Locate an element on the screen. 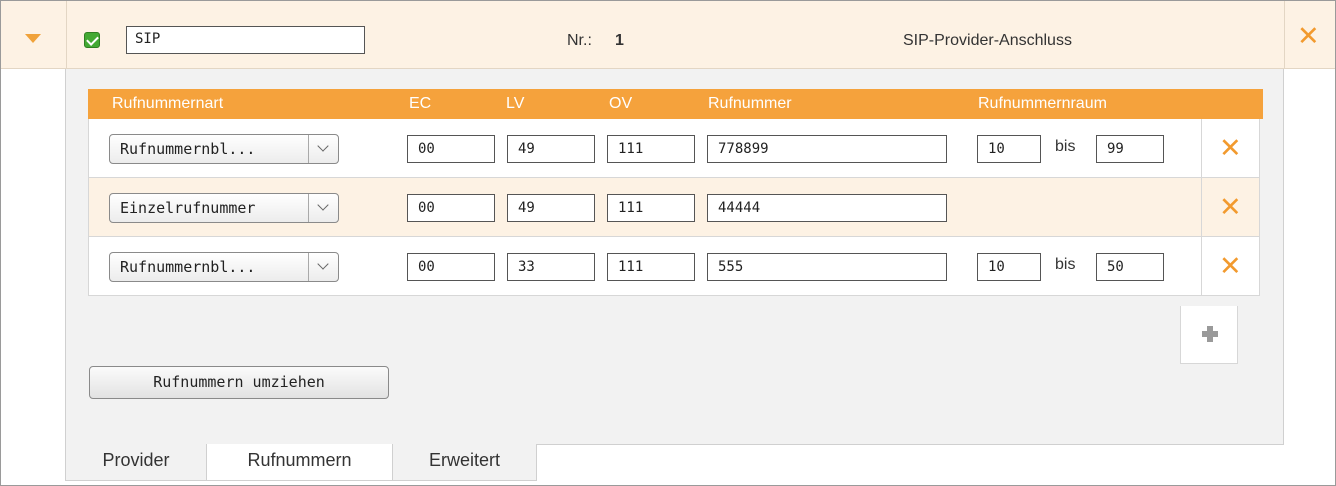 The height and width of the screenshot is (486, 1336). remove-provider-button: ✕ is located at coordinates (1309, 35).